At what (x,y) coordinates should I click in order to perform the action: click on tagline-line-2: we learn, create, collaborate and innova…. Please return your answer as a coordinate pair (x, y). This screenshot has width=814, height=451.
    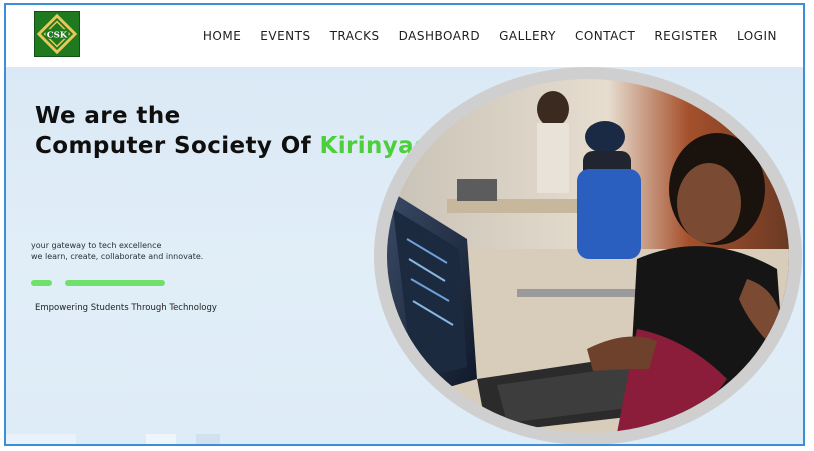
    Looking at the image, I should click on (117, 256).